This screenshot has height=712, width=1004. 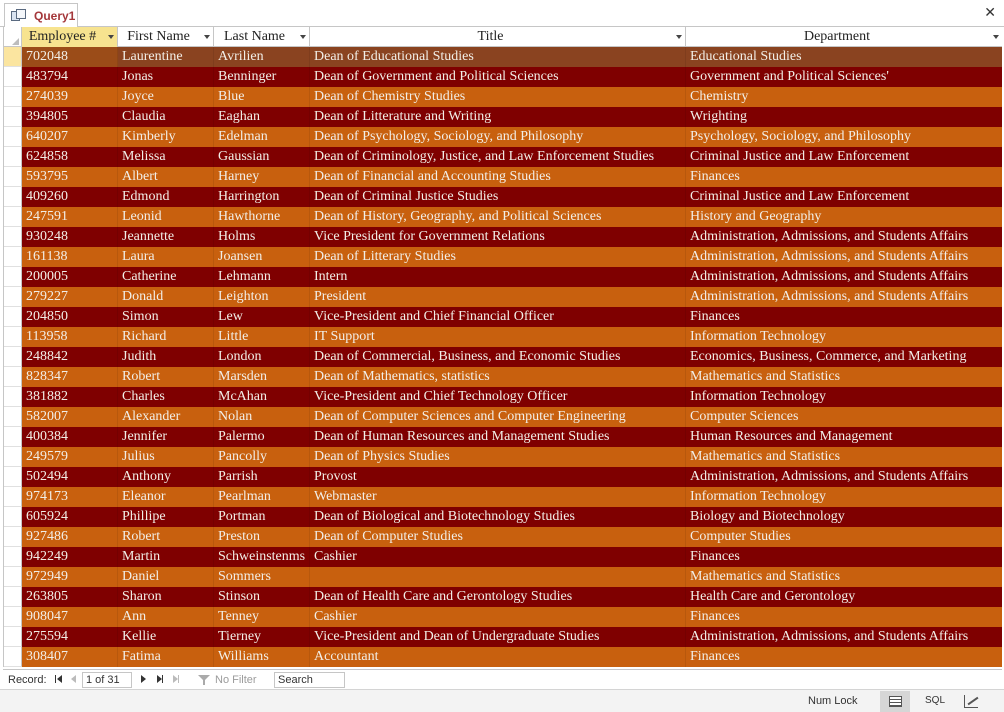 What do you see at coordinates (166, 57) in the screenshot?
I see `table-cell: Laurentine` at bounding box center [166, 57].